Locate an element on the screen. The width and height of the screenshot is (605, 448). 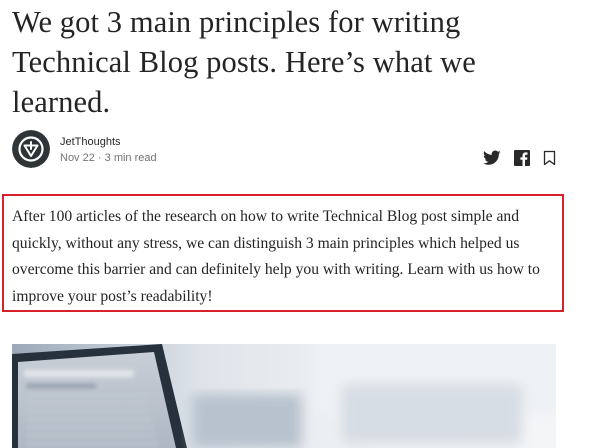
bookmark-icon is located at coordinates (549, 158).